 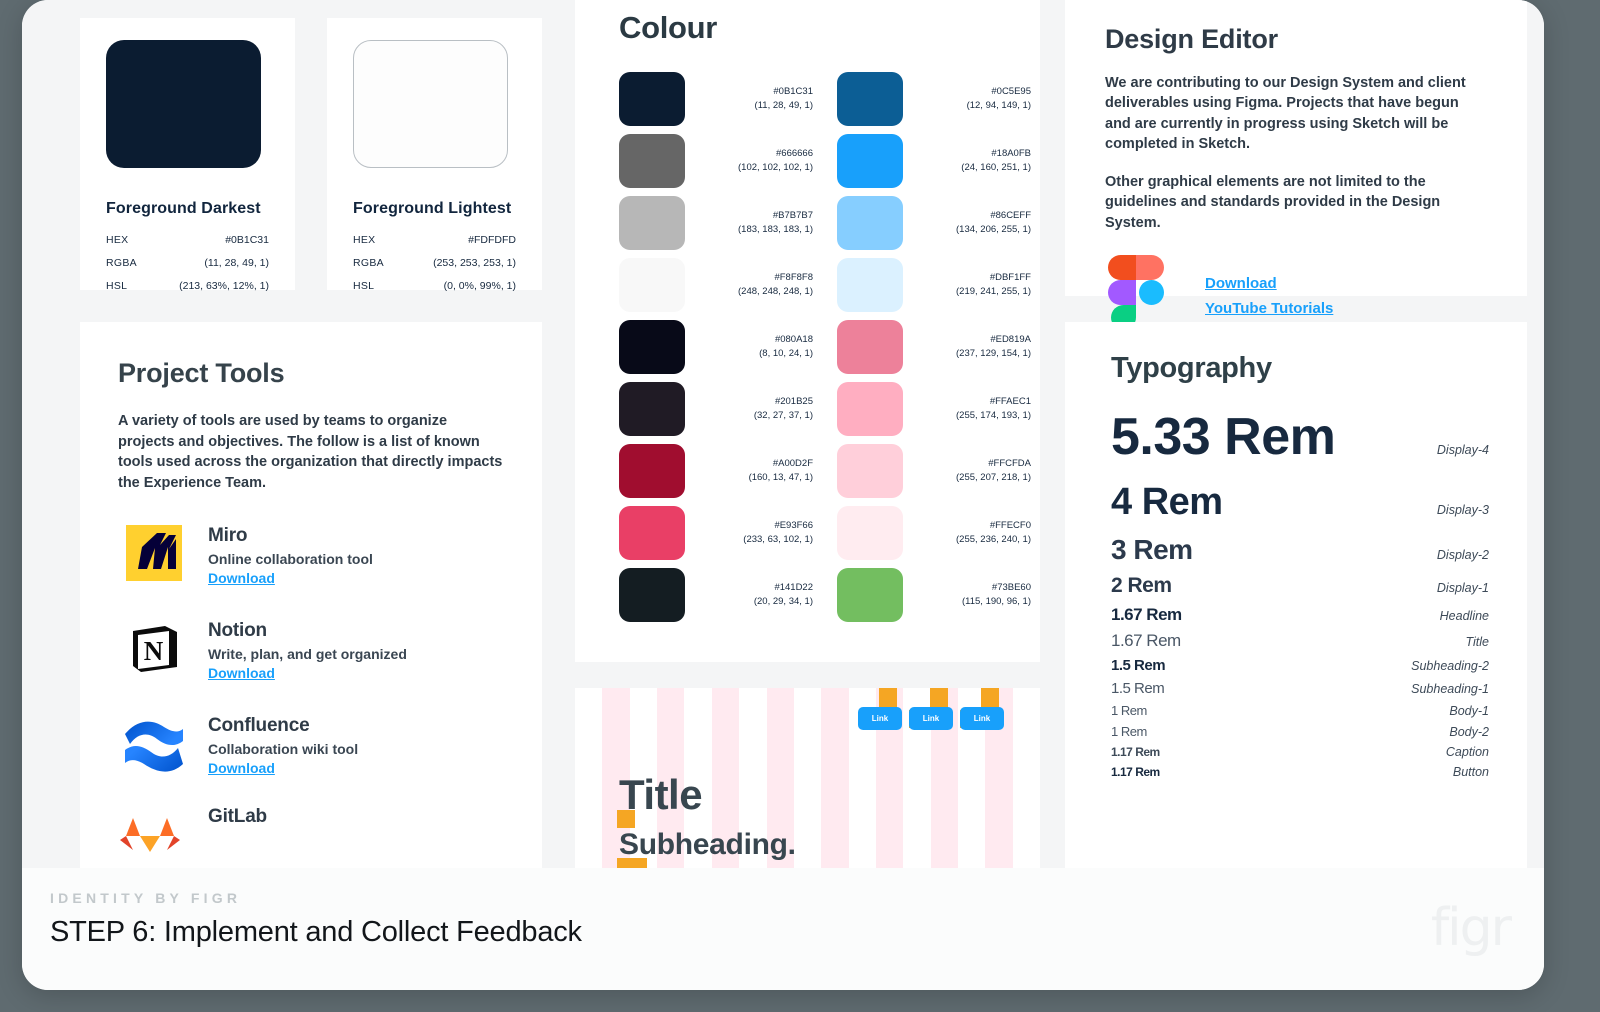 I want to click on colour-rgba: (20, 29, 34, 1), so click(x=783, y=601).